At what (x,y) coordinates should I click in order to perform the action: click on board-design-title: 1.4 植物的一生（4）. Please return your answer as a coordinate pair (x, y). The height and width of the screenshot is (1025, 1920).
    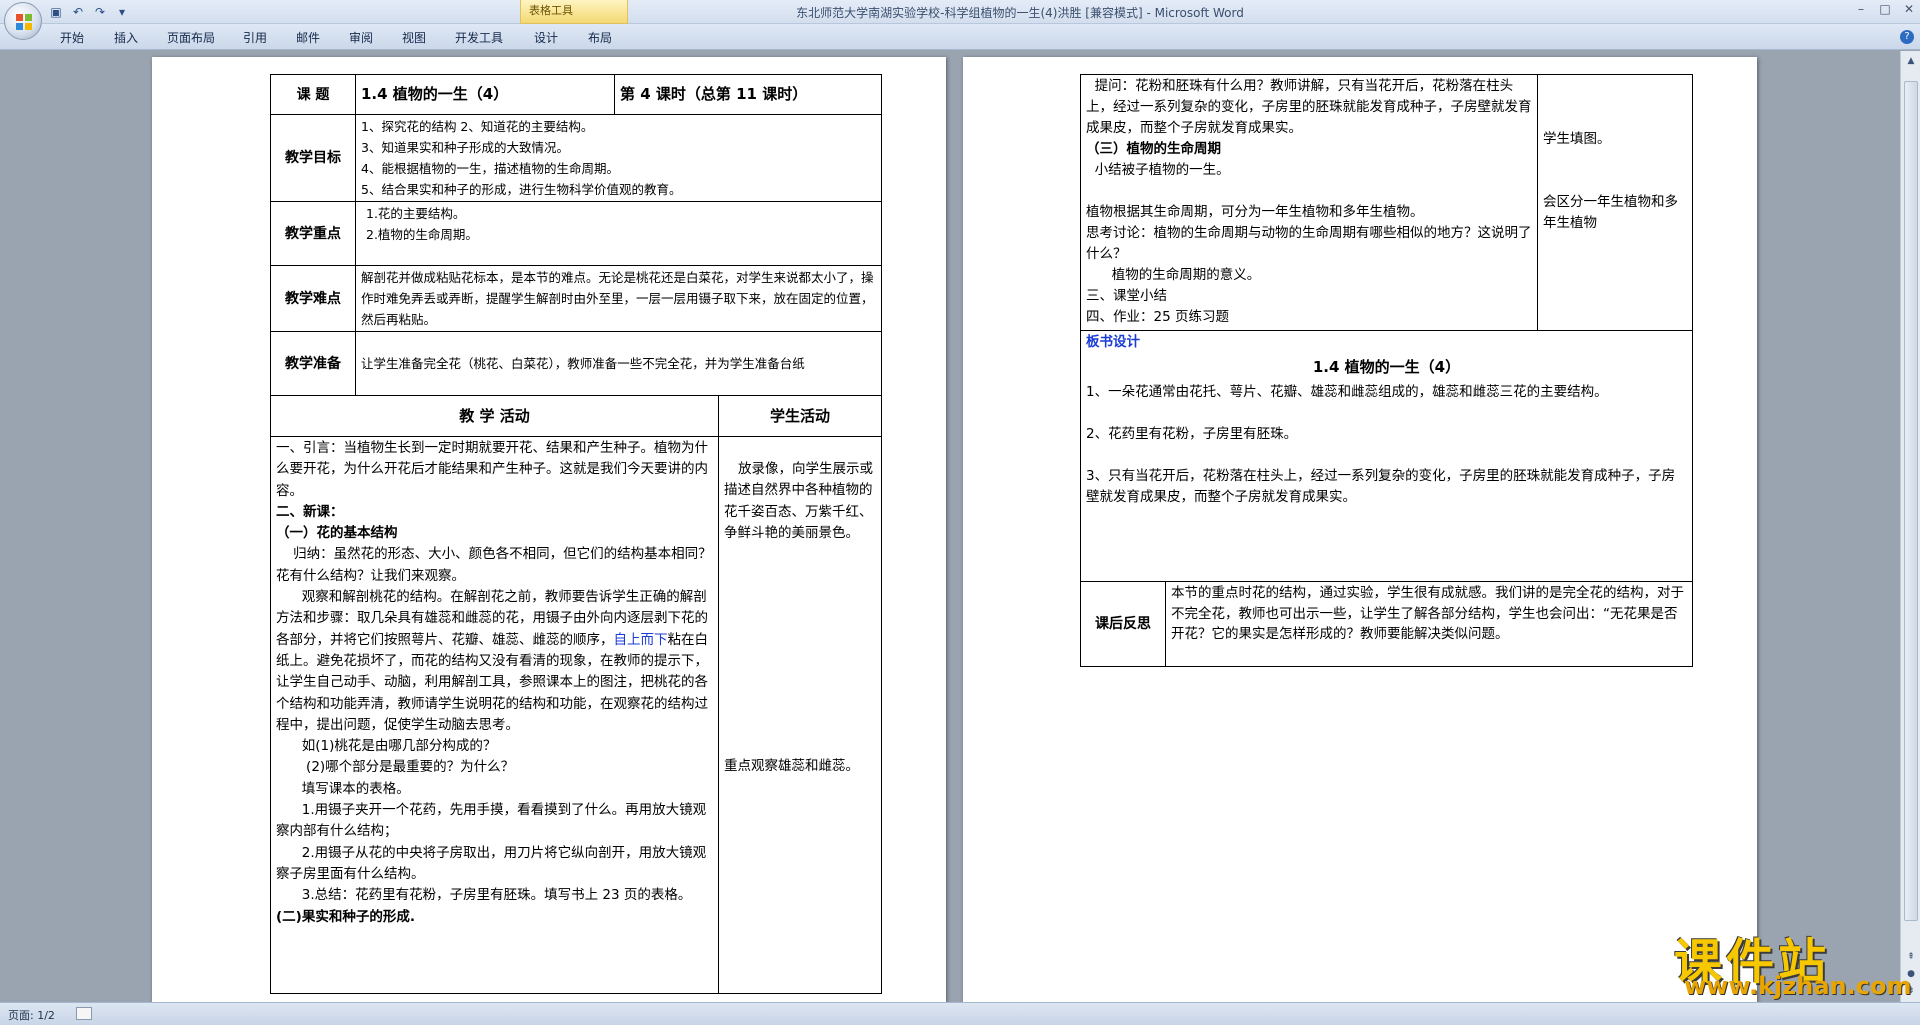
    Looking at the image, I should click on (1386, 367).